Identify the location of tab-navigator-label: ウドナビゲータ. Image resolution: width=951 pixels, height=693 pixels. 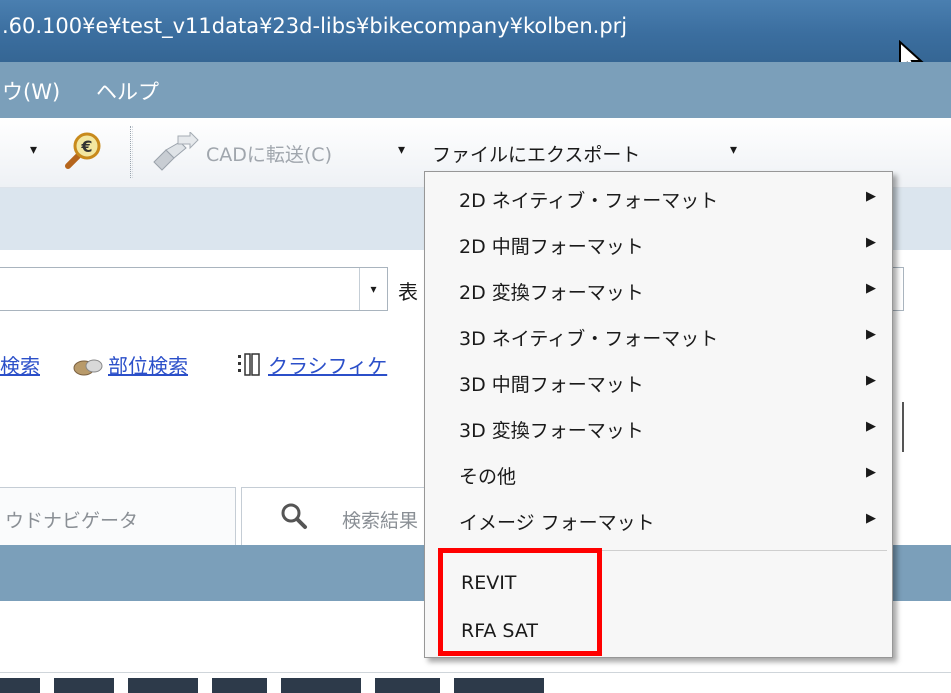
(72, 521).